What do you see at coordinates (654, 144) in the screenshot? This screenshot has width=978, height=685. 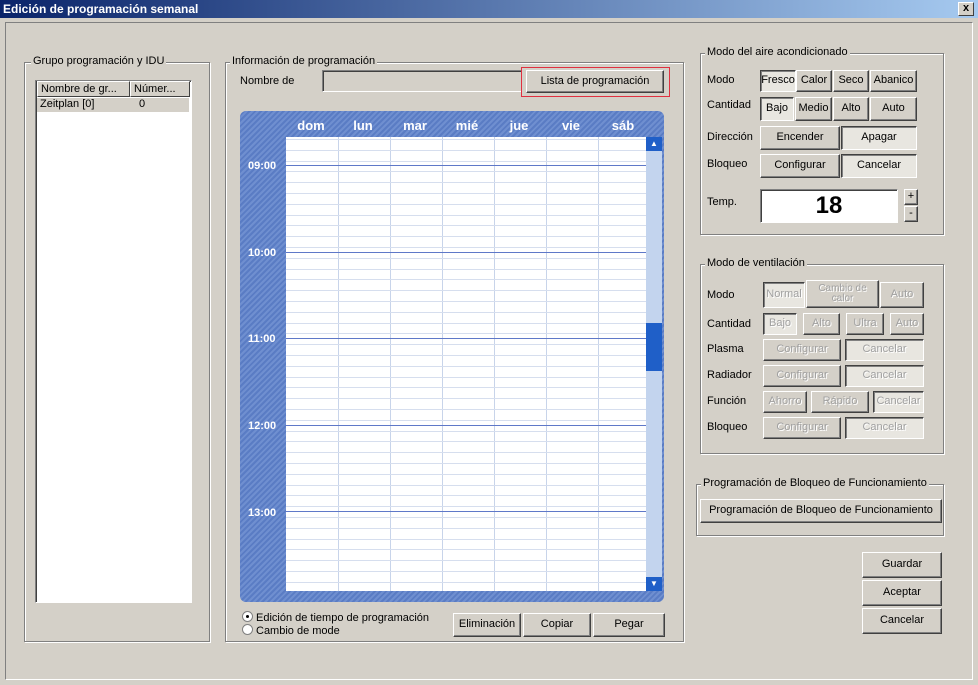 I see `scroll-up-icon: ▲` at bounding box center [654, 144].